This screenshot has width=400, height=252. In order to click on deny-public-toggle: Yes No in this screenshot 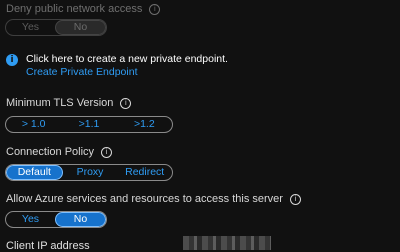, I will do `click(56, 27)`.